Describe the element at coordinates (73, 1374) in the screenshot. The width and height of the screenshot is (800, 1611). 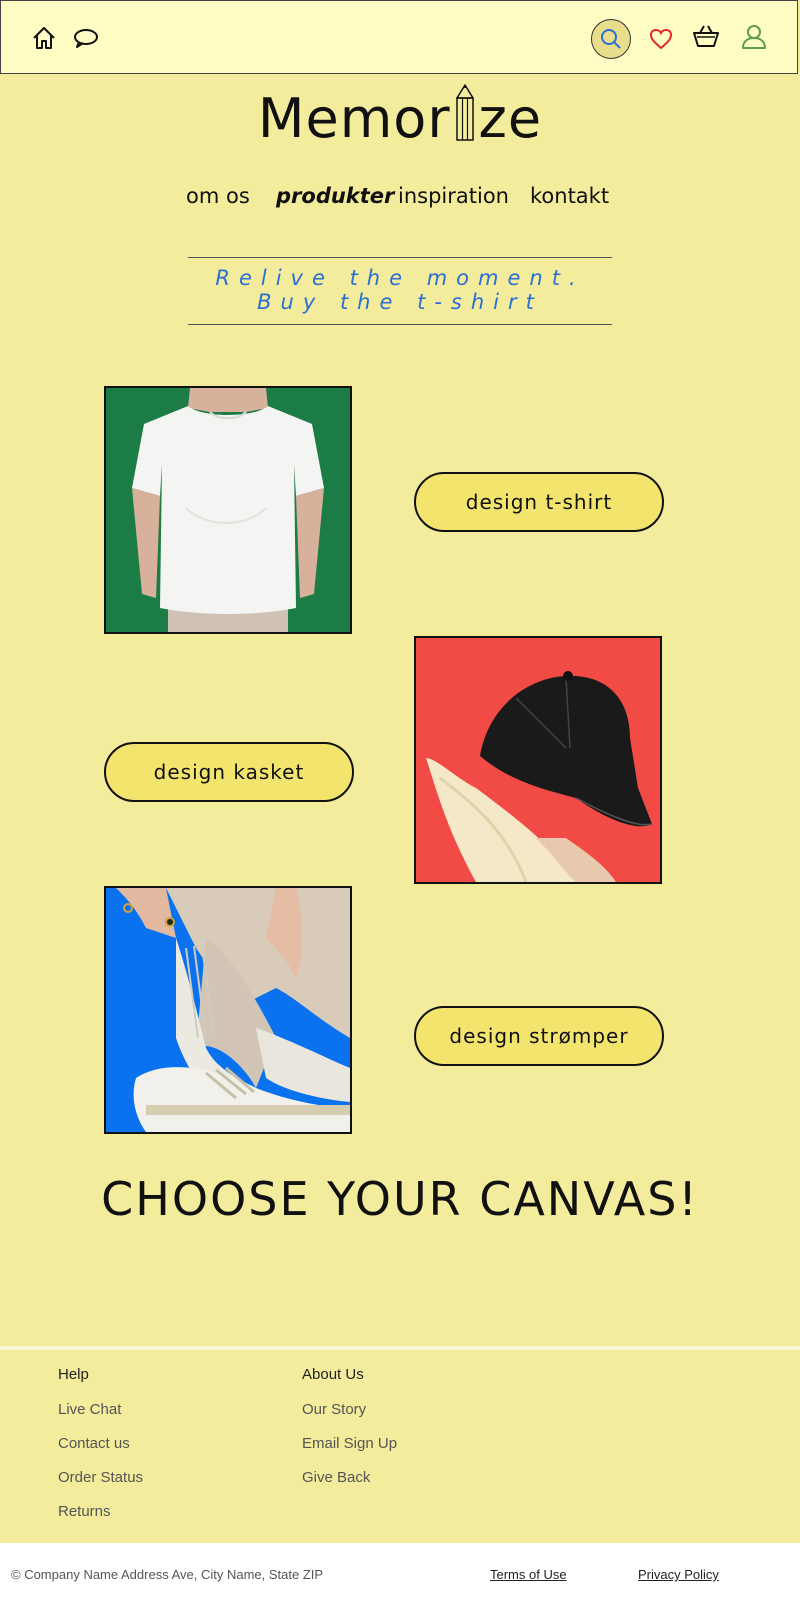
I see `footer-help-title: Help` at that location.